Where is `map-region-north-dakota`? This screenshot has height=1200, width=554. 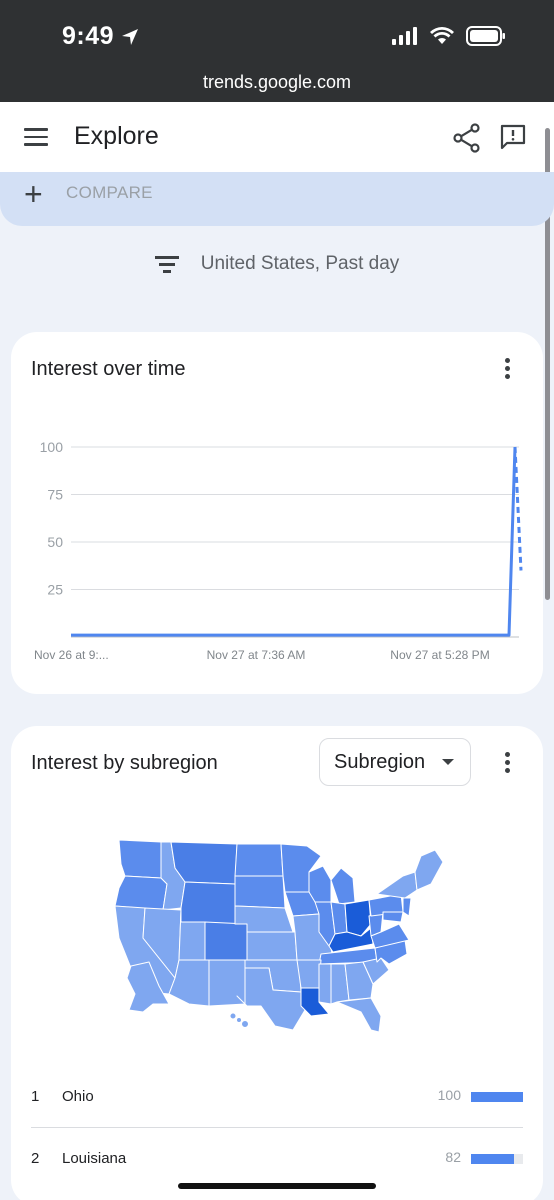 map-region-north-dakota is located at coordinates (259, 860).